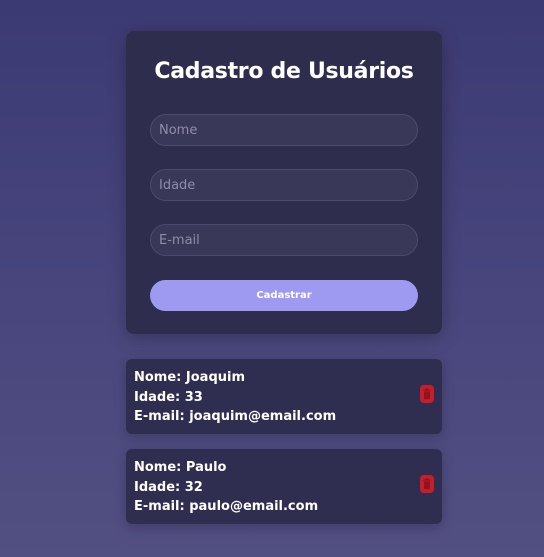 This screenshot has height=557, width=544. Describe the element at coordinates (168, 487) in the screenshot. I see `user-age: Idade: 32` at that location.